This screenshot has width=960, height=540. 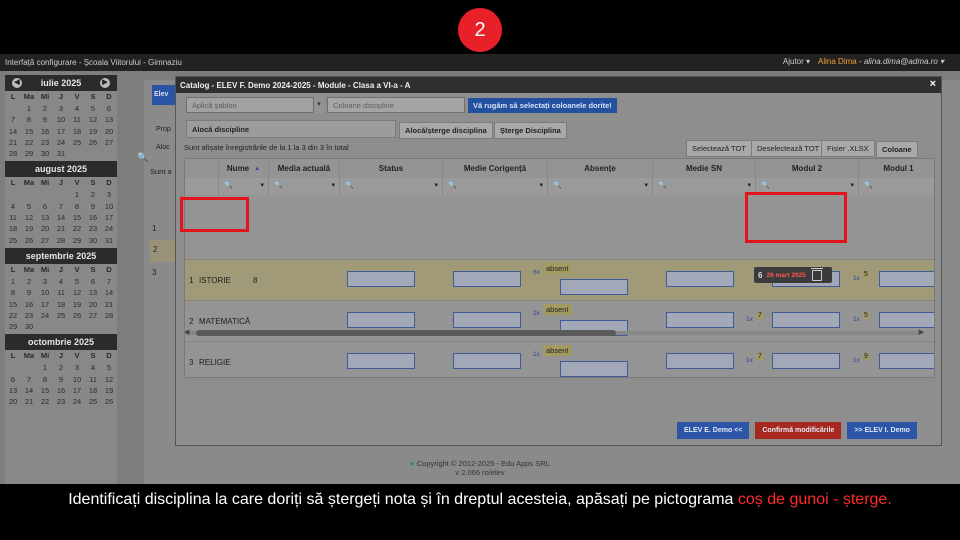 What do you see at coordinates (559, 359) in the screenshot?
I see `table-row: 3 RELIGIE 1x absent 1x 7 1x 9` at bounding box center [559, 359].